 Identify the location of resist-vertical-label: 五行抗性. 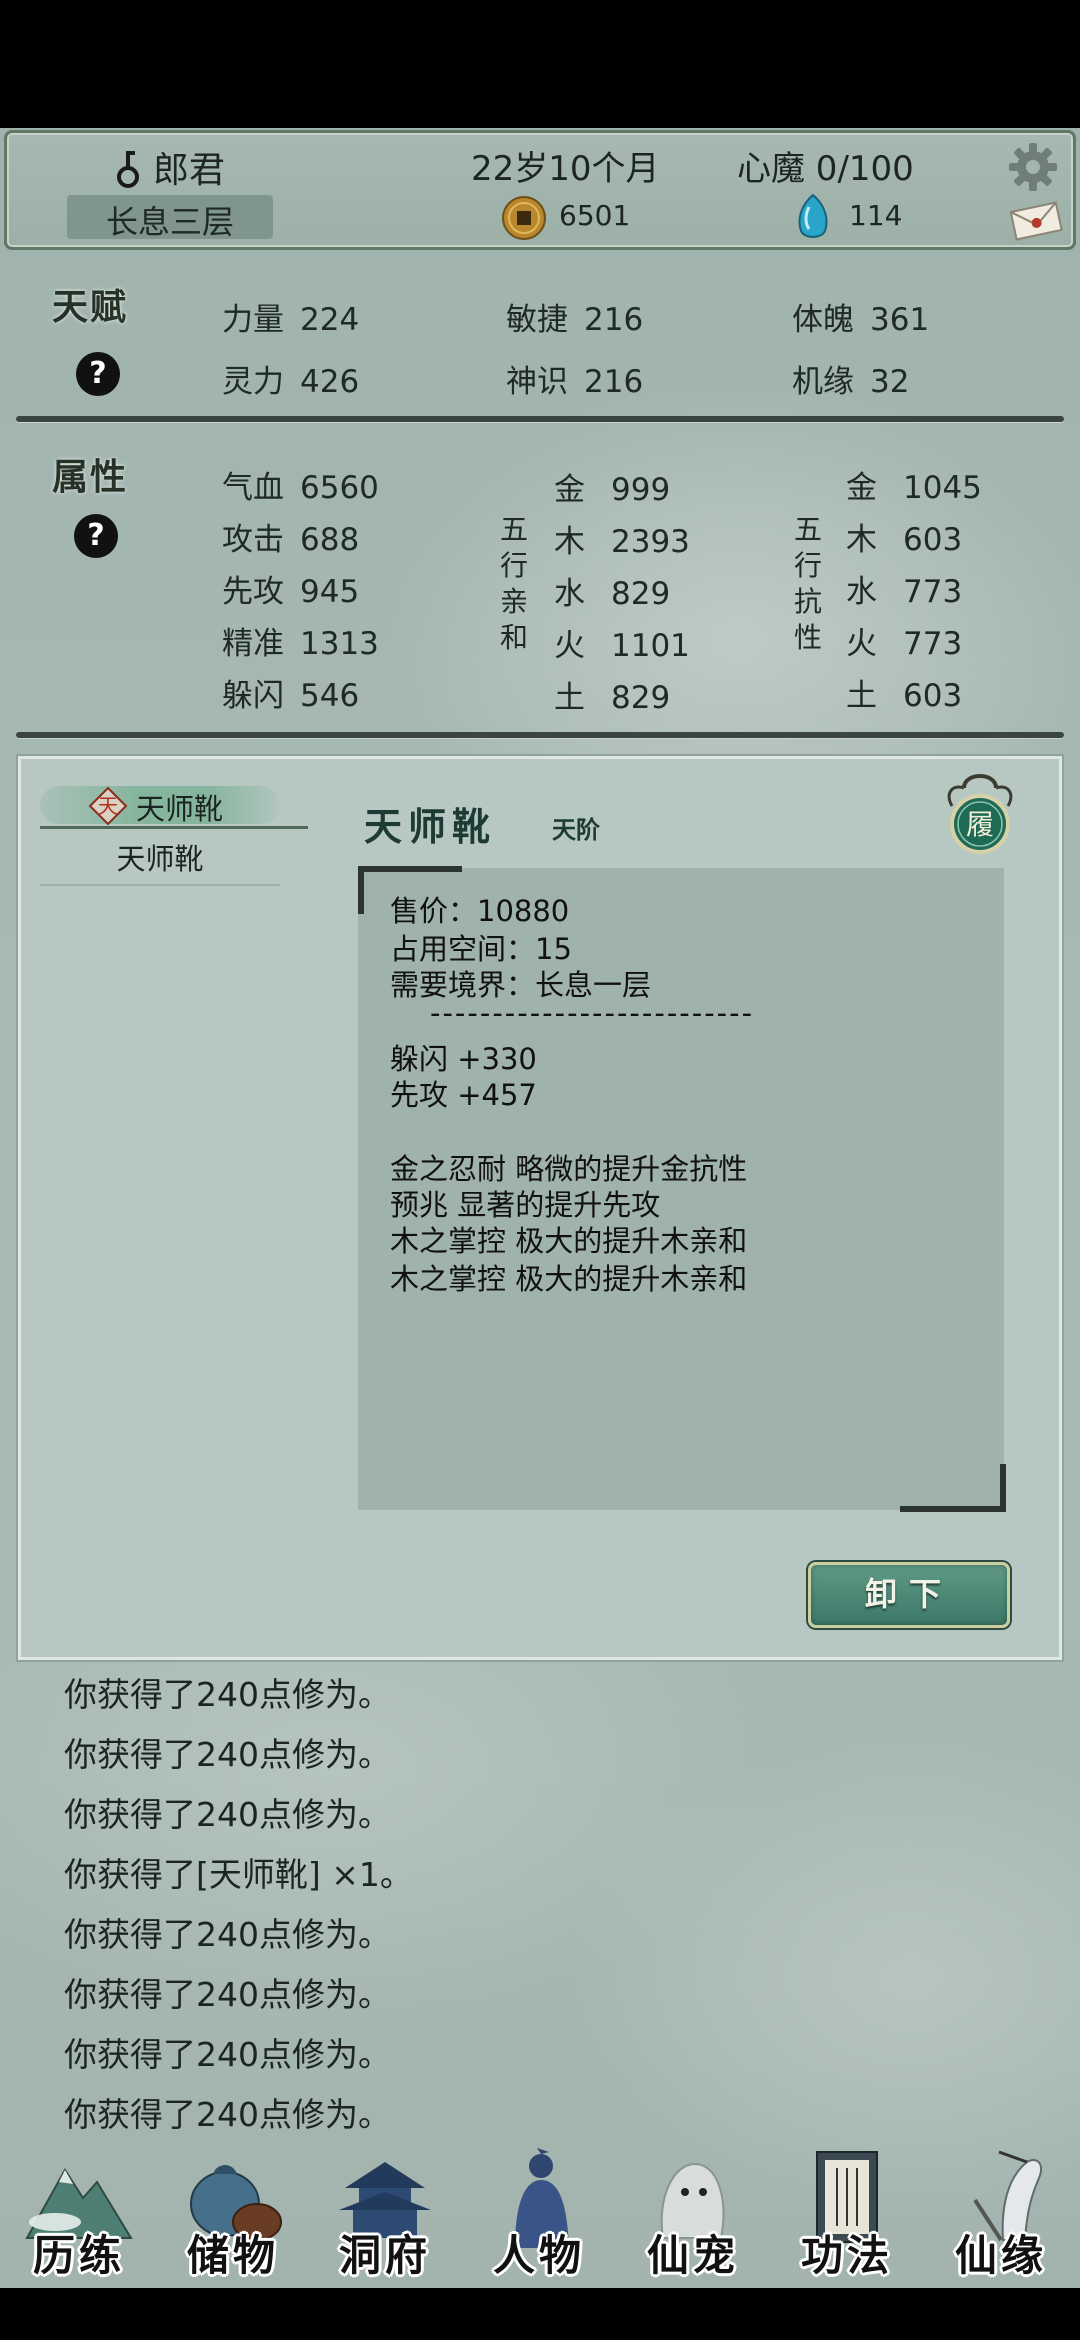
(807, 583).